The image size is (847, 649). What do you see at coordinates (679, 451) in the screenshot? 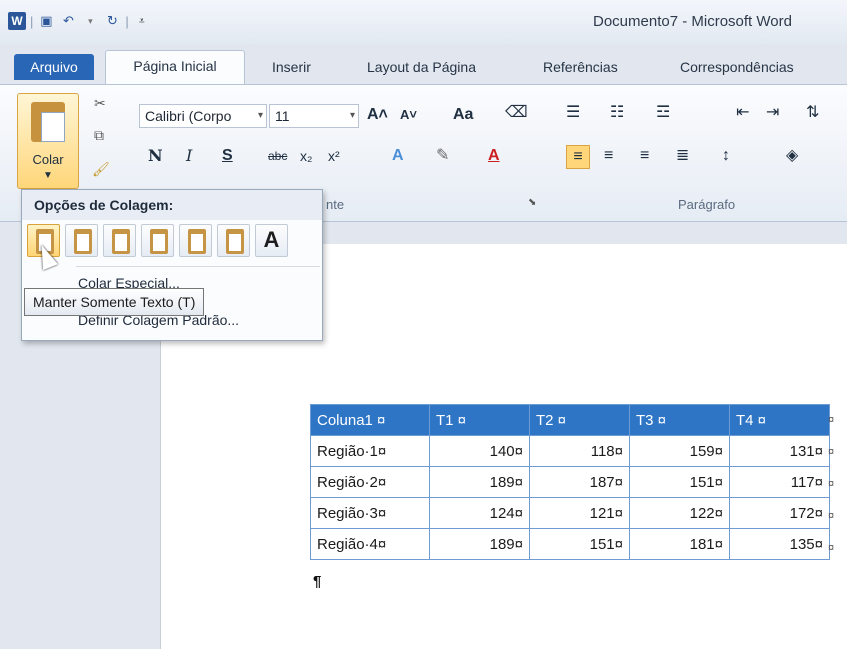
I see `table-cell: 159¤` at bounding box center [679, 451].